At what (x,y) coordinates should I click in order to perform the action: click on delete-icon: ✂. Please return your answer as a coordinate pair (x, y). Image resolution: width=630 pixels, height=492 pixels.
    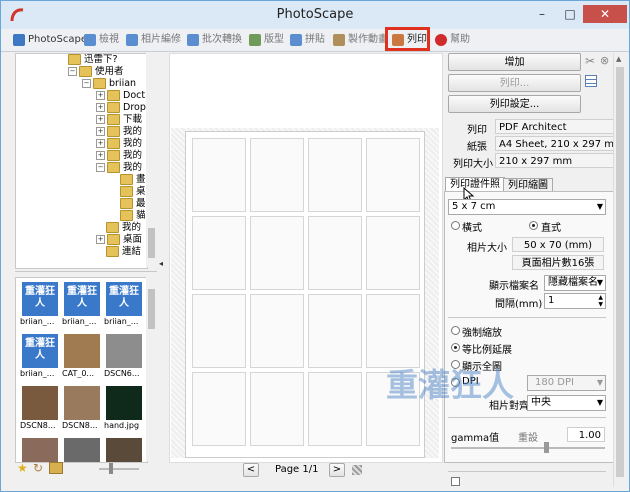
    Looking at the image, I should click on (590, 61).